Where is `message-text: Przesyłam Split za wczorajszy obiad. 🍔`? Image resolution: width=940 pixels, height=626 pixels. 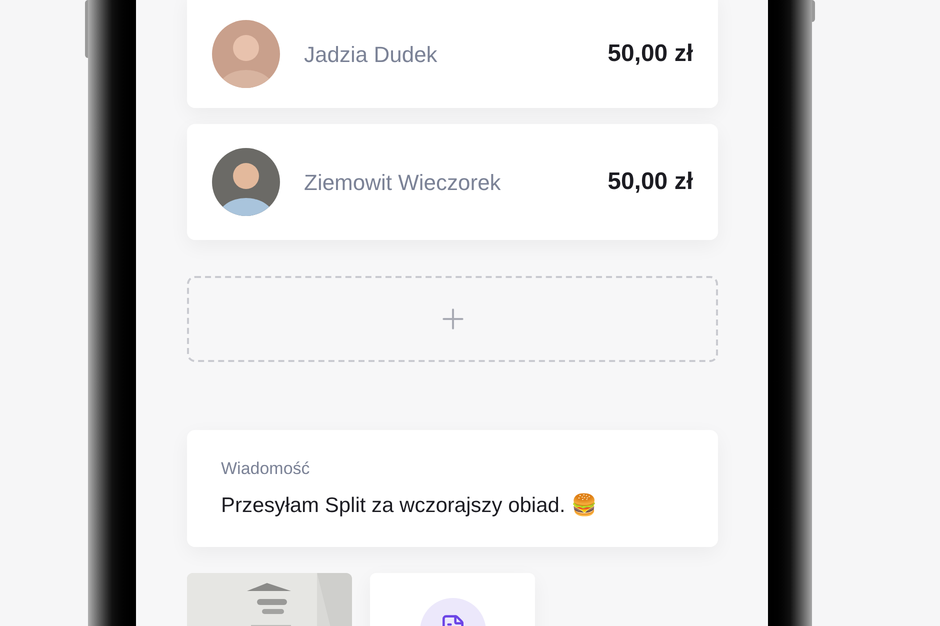
message-text: Przesyłam Split za wczorajszy obiad. 🍔 is located at coordinates (409, 505).